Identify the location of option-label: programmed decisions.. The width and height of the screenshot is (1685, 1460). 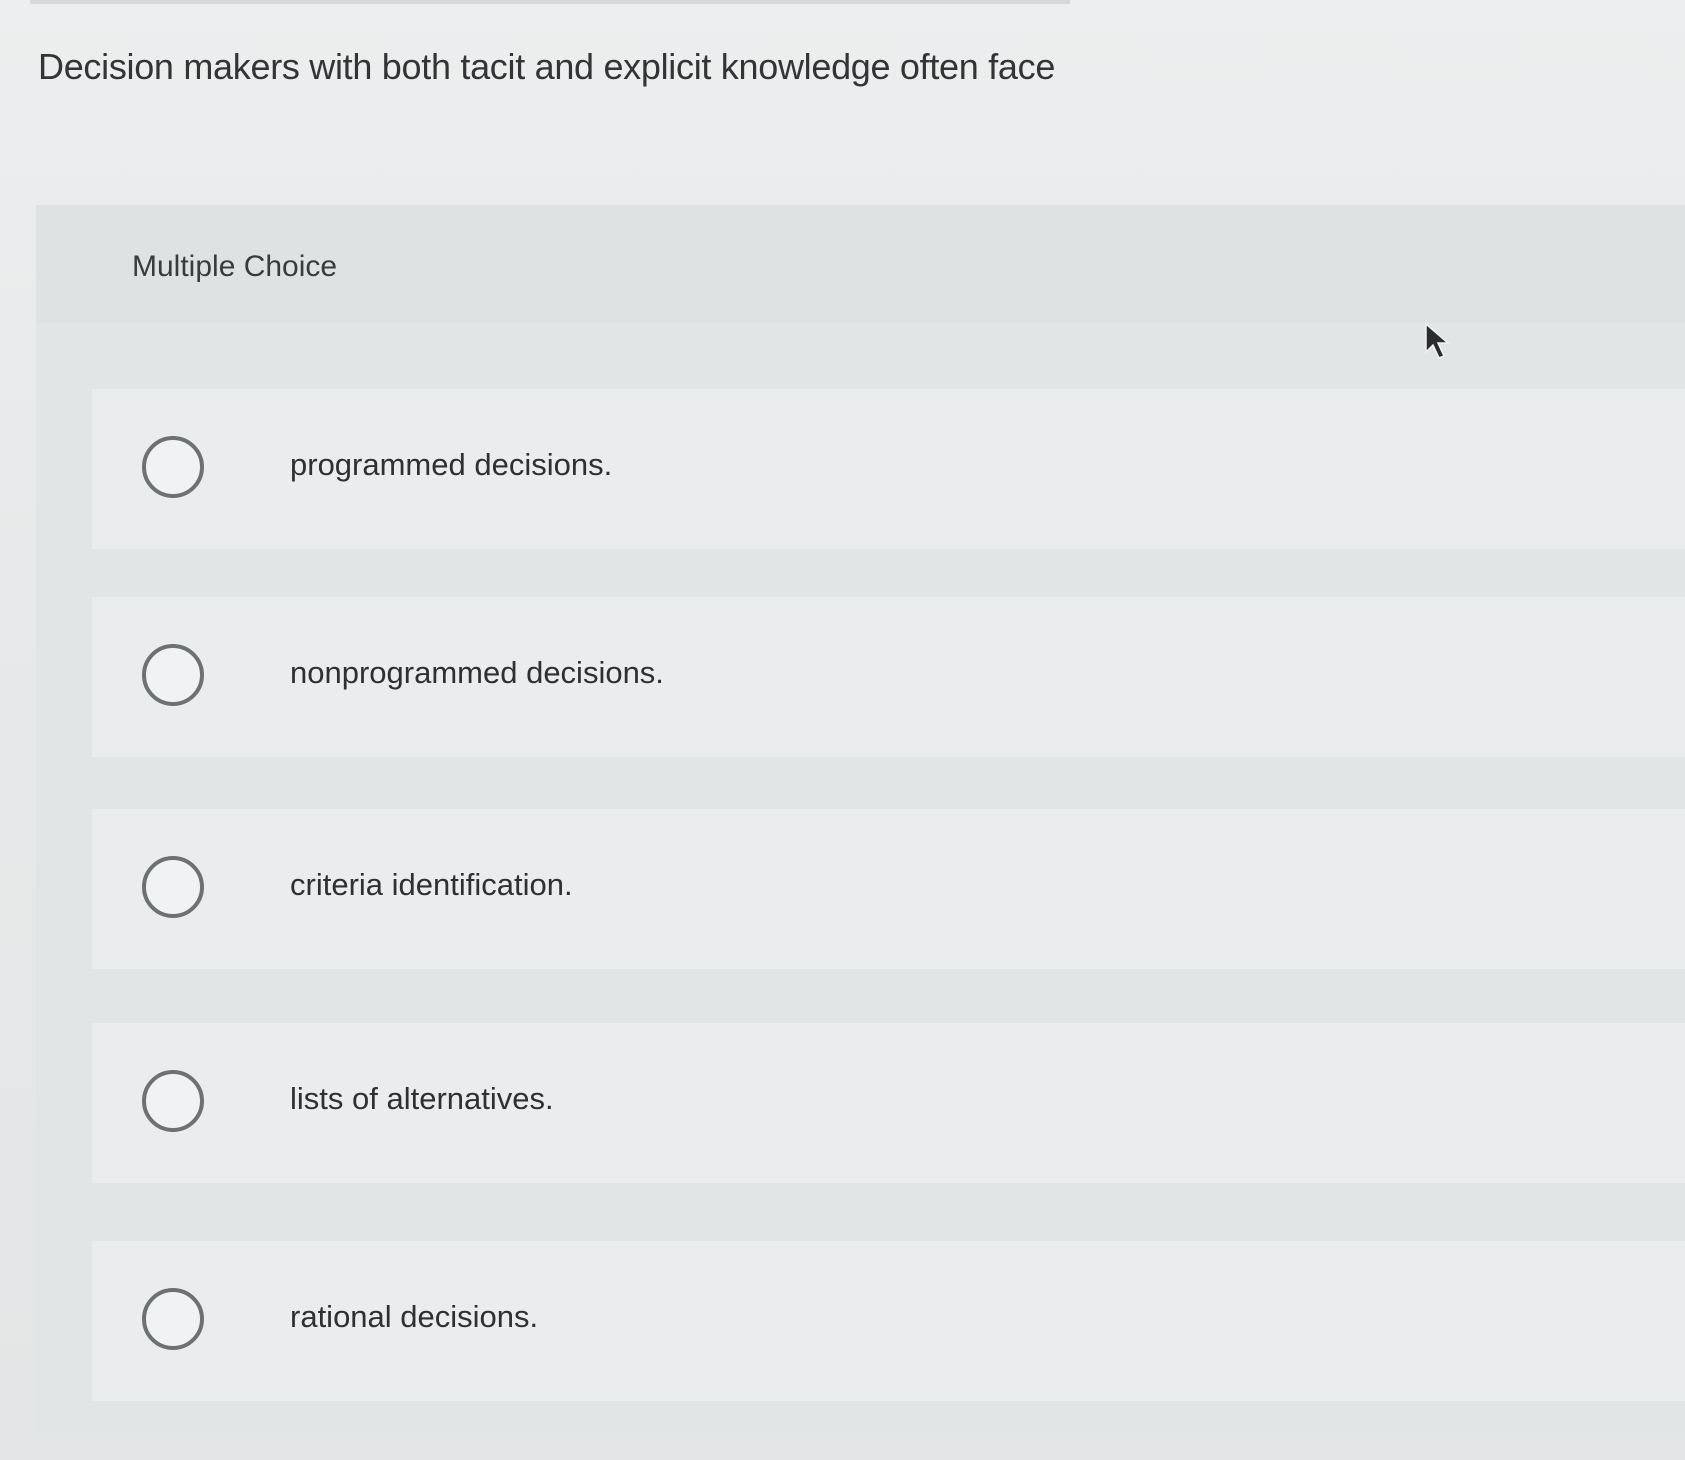
(451, 464).